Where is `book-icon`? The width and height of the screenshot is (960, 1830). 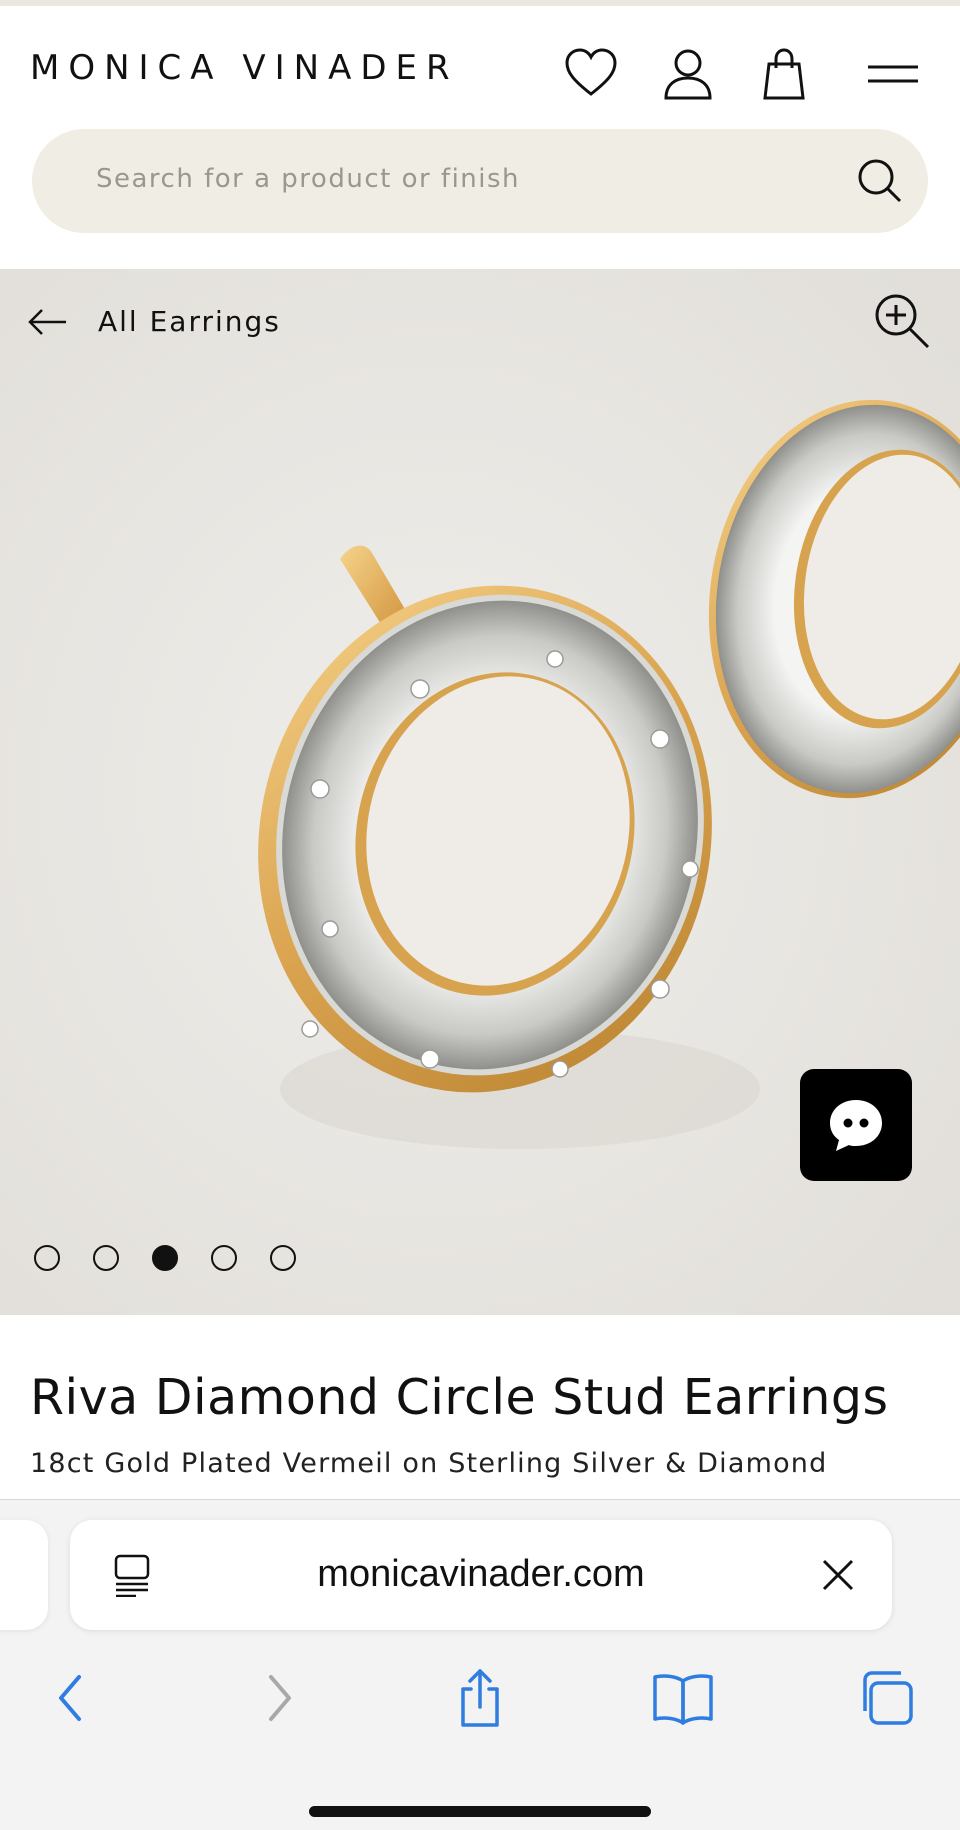 book-icon is located at coordinates (683, 1699).